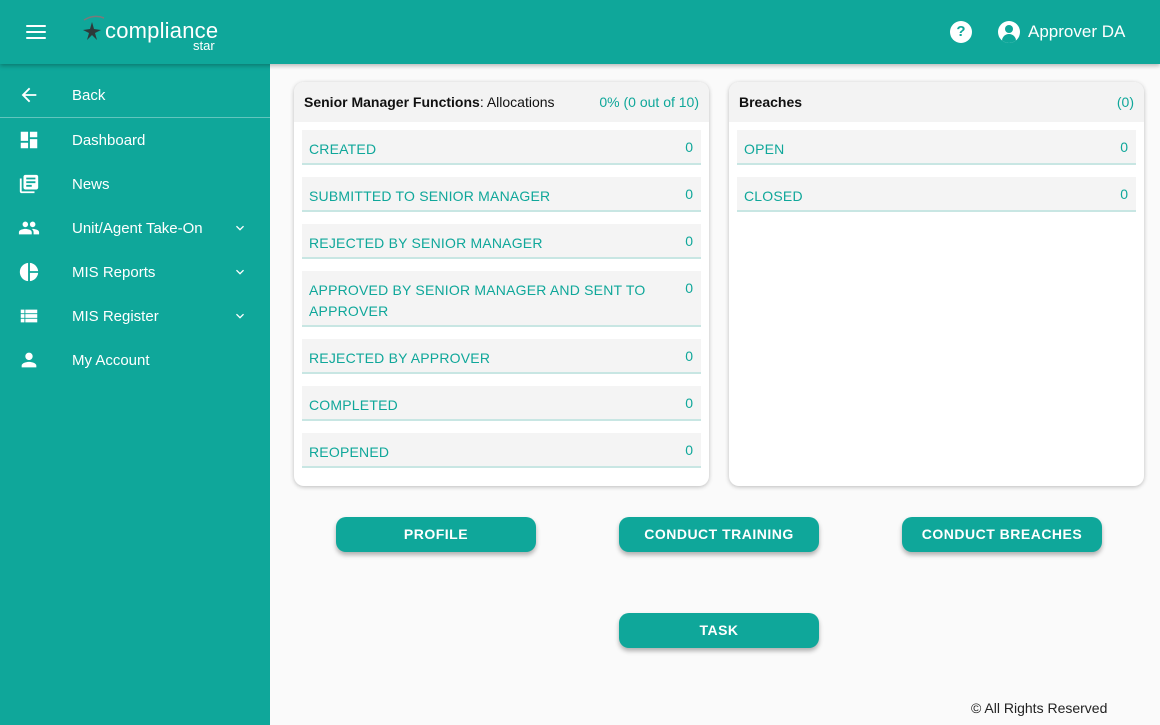 The height and width of the screenshot is (725, 1160). Describe the element at coordinates (89, 95) in the screenshot. I see `sidebar-item-label: Back` at that location.